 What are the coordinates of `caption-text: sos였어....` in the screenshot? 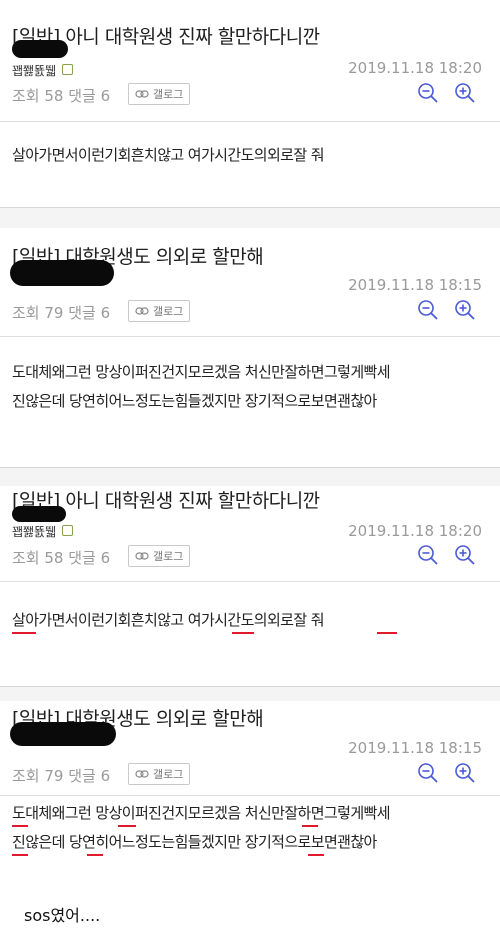 It's located at (62, 915).